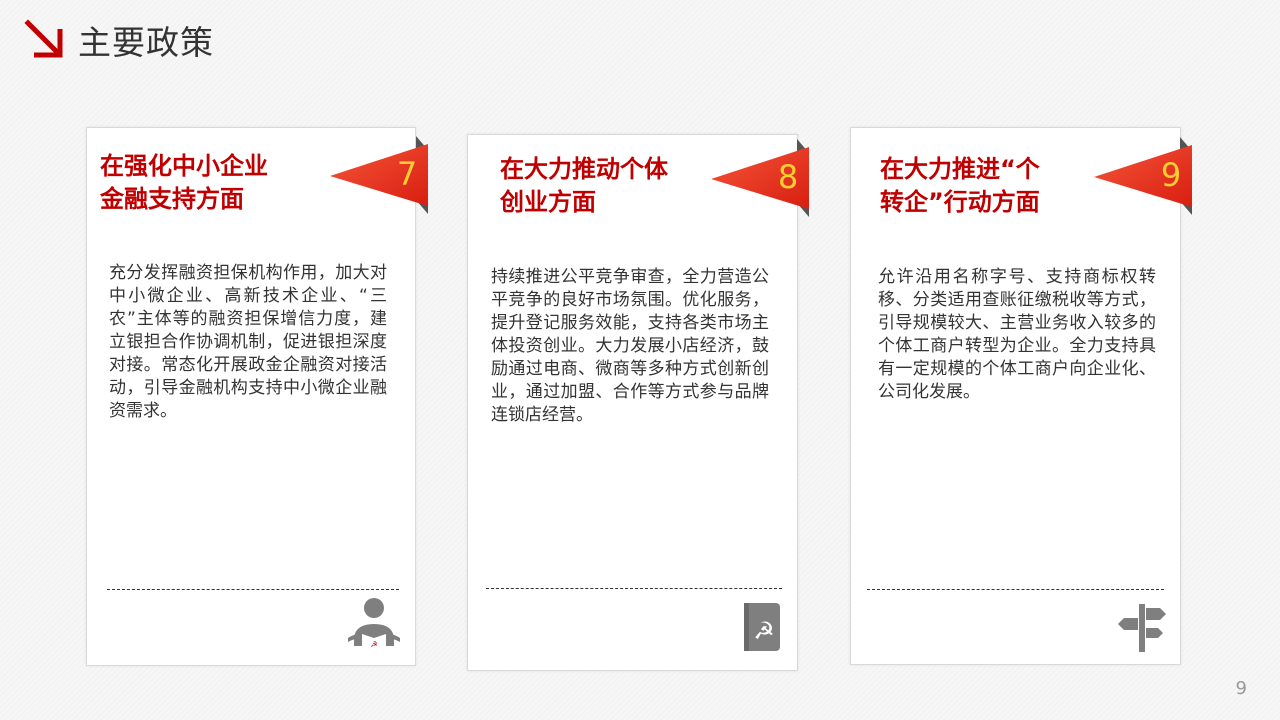  I want to click on number-flag: 7, so click(380, 174).